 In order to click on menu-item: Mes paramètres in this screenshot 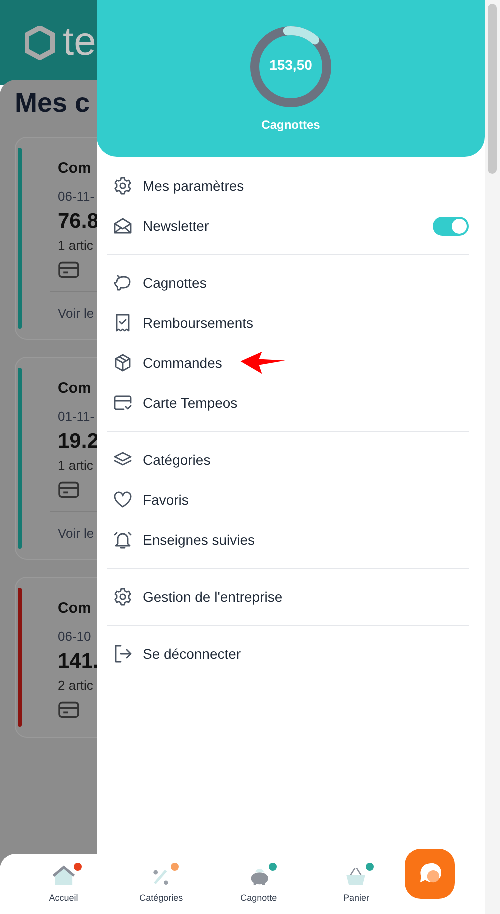, I will do `click(193, 186)`.